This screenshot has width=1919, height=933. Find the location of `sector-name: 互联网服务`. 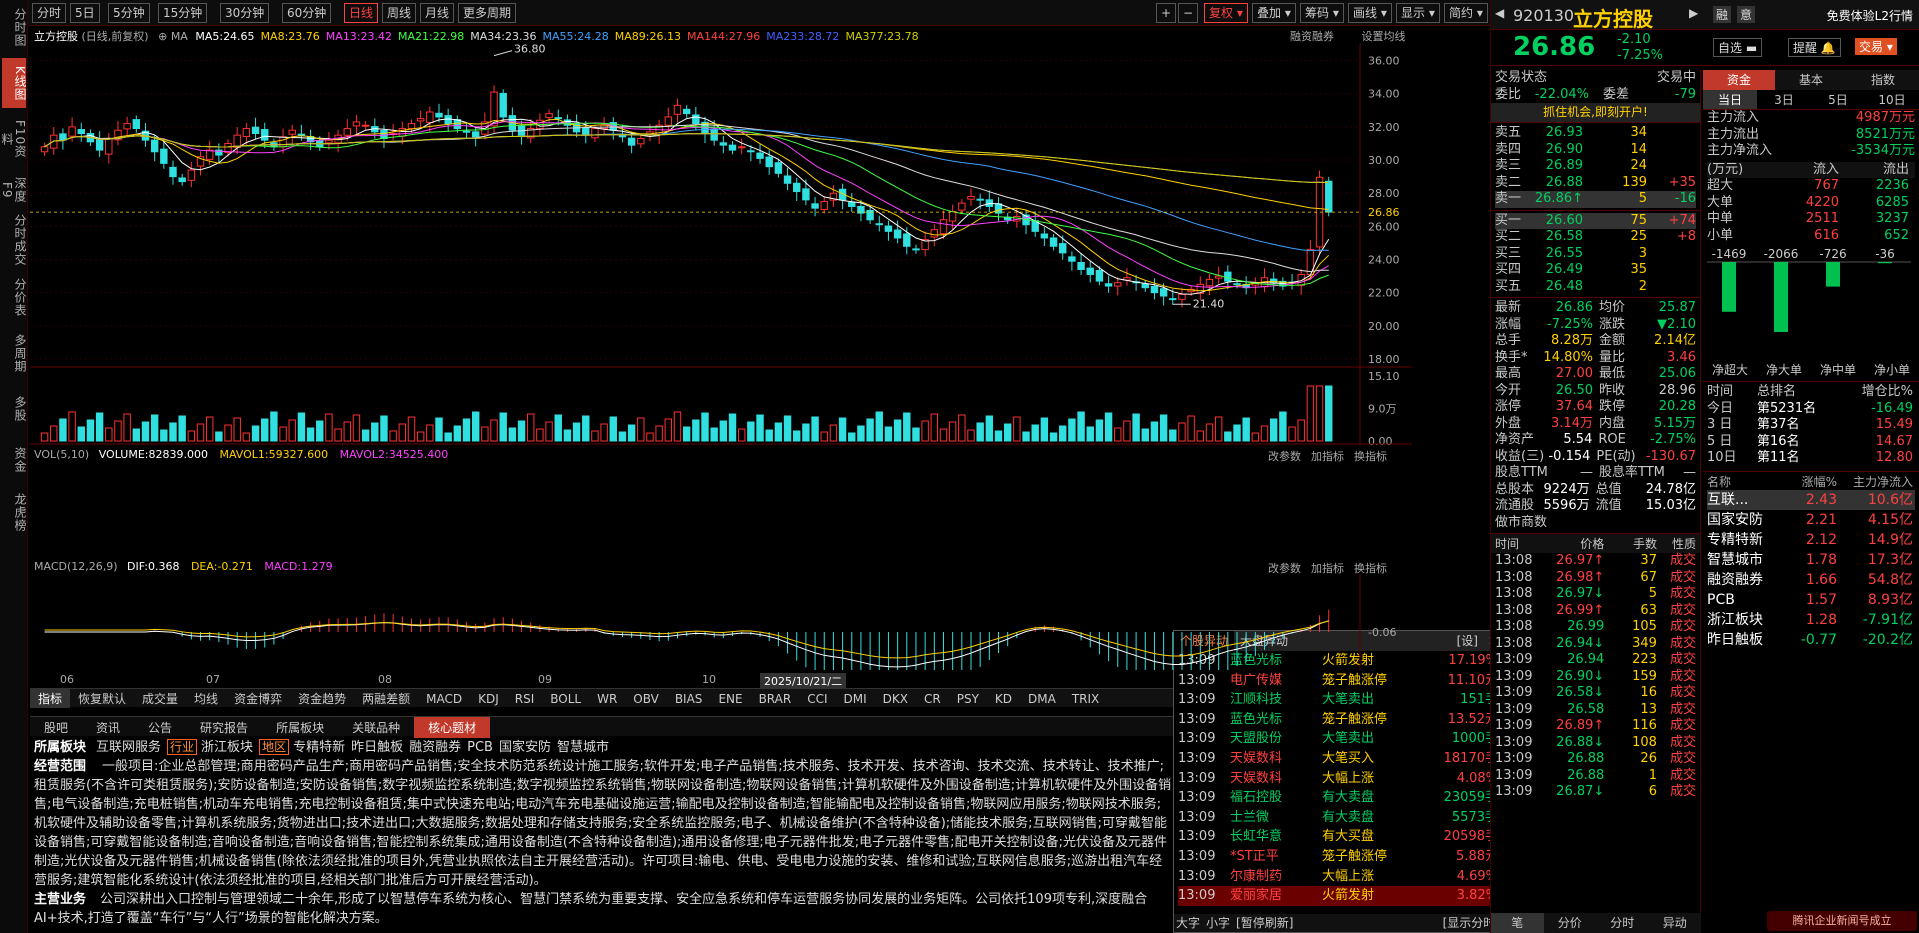

sector-name: 互联网服务 is located at coordinates (128, 747).